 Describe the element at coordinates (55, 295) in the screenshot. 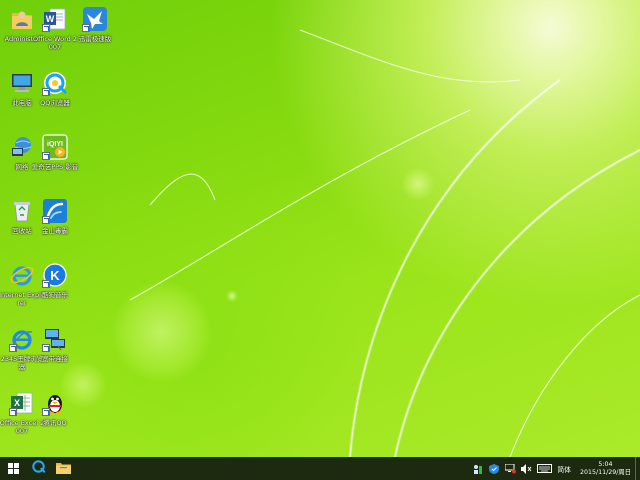

I see `desktop-icon-label: 酷狗音乐` at that location.